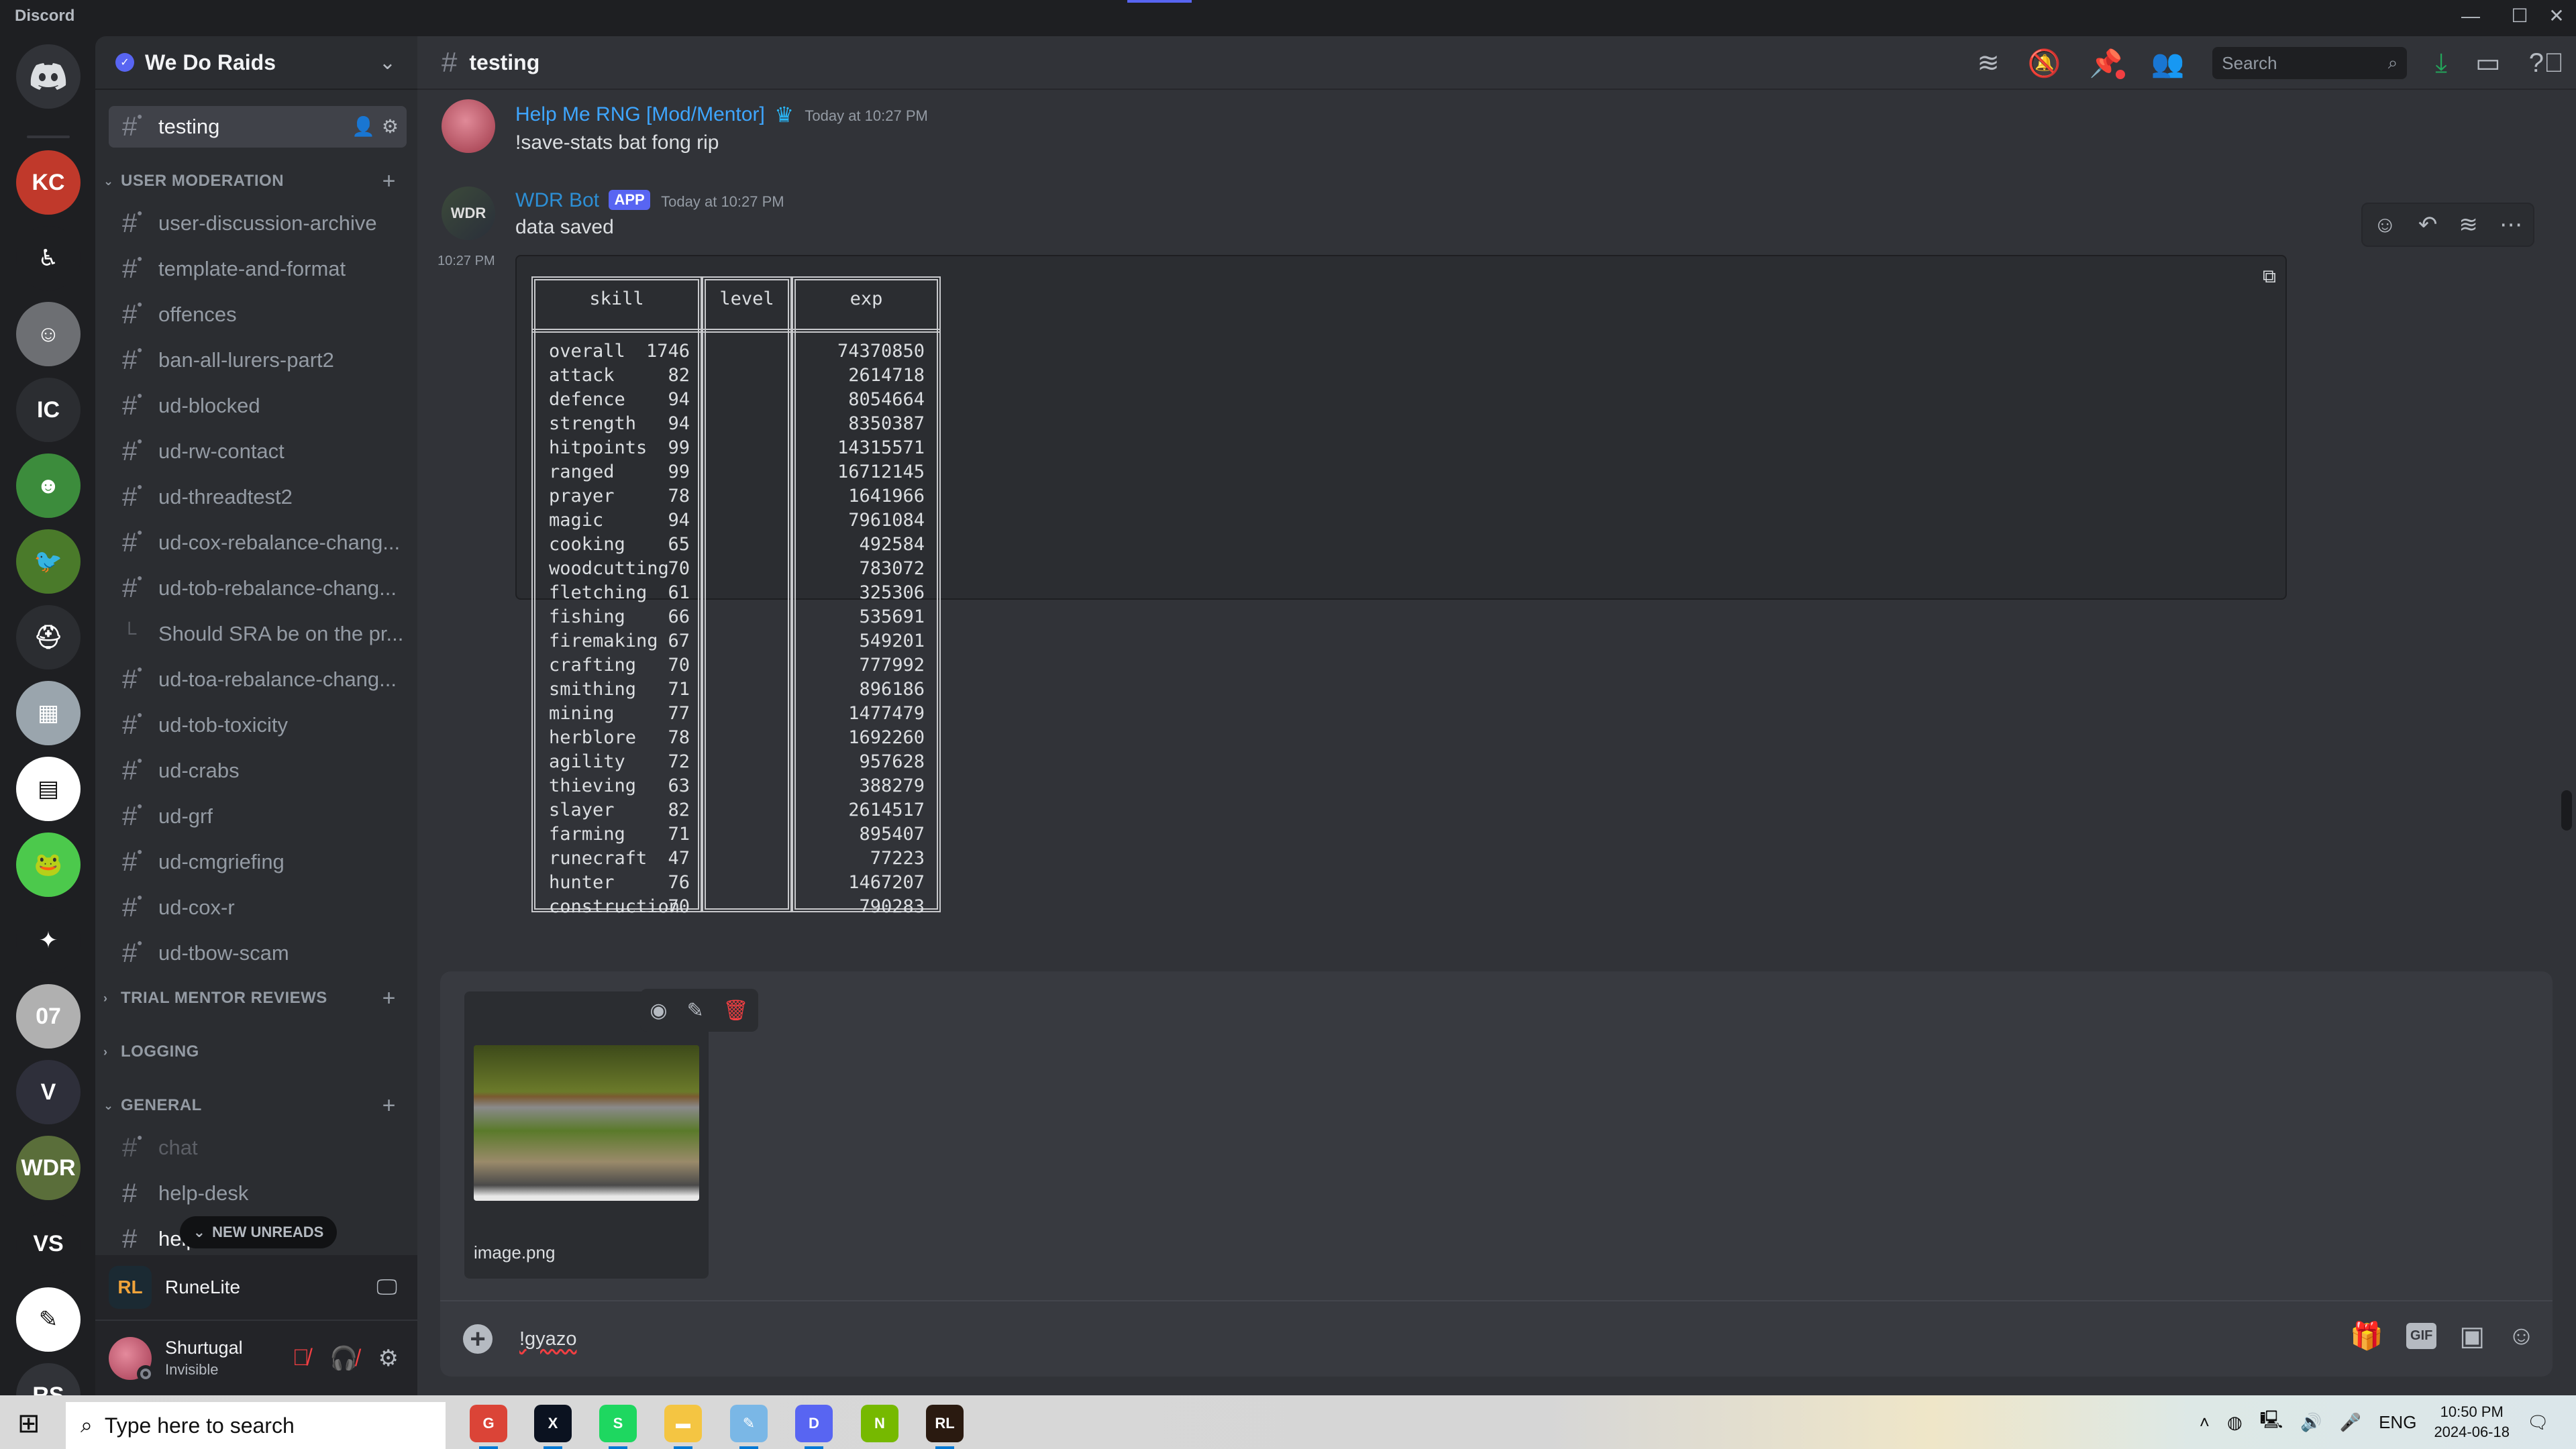  What do you see at coordinates (343, 1358) in the screenshot?
I see `headphones-deafened-icon: 🎧̸` at bounding box center [343, 1358].